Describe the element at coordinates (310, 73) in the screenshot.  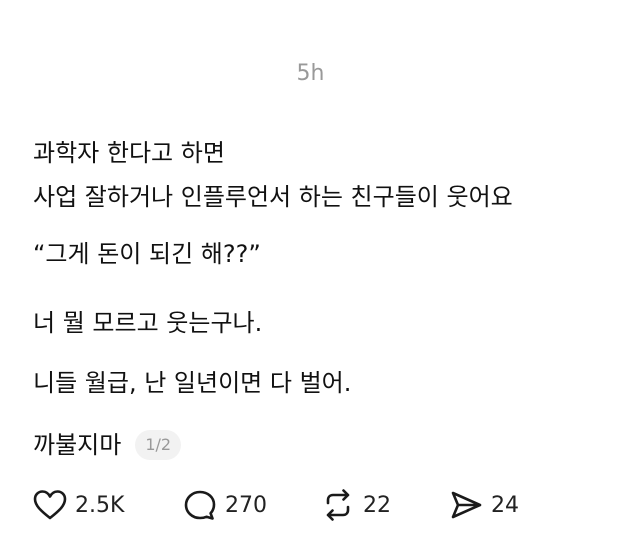
I see `post-timestamp: 5h` at that location.